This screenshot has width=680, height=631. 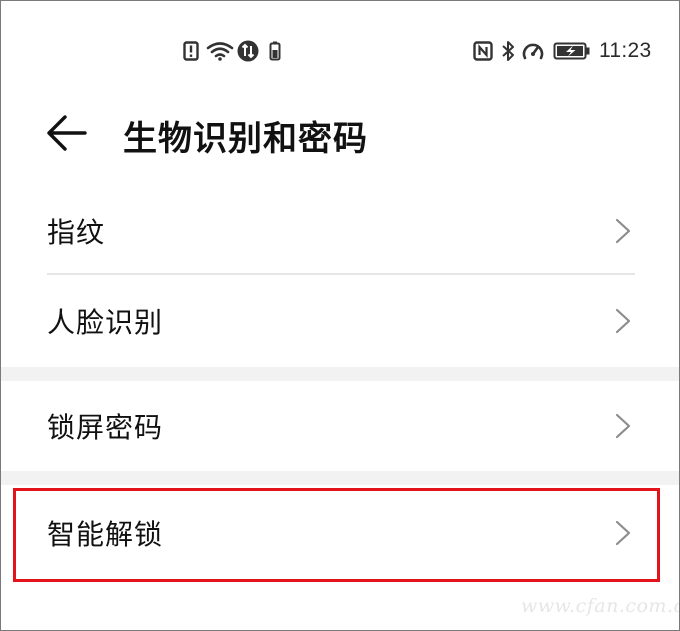 I want to click on back-arrow-icon, so click(x=67, y=133).